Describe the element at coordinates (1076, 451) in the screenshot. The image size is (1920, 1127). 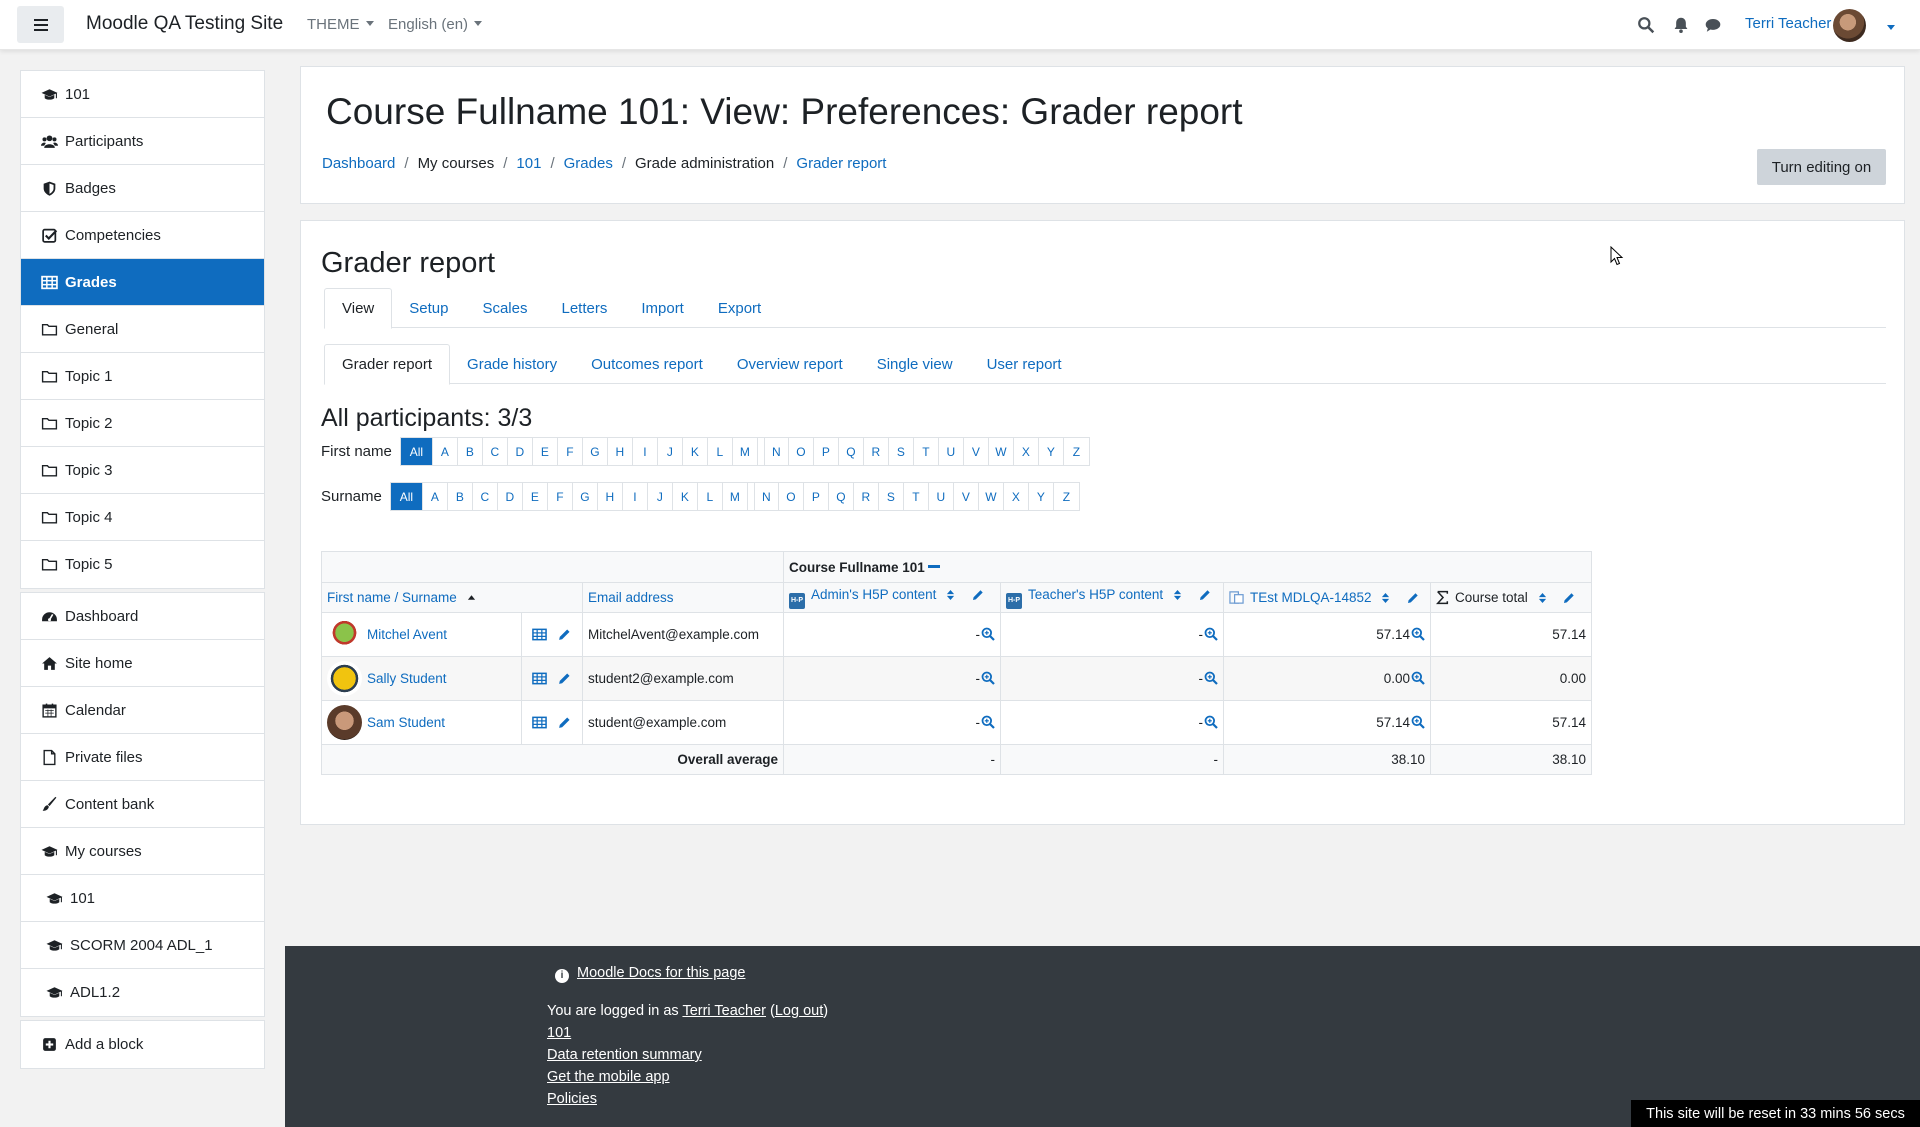
I see `first-name-initial-z: Z` at that location.